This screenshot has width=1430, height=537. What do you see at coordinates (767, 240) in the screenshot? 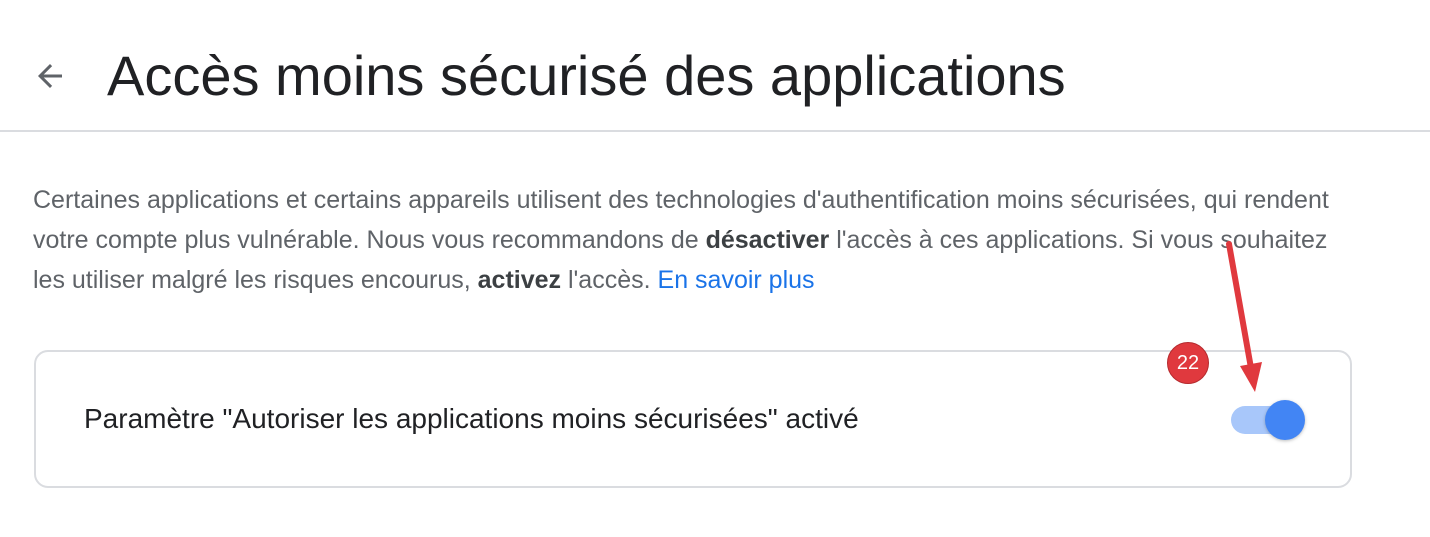
I see `description-bold-disable: désactiver` at bounding box center [767, 240].